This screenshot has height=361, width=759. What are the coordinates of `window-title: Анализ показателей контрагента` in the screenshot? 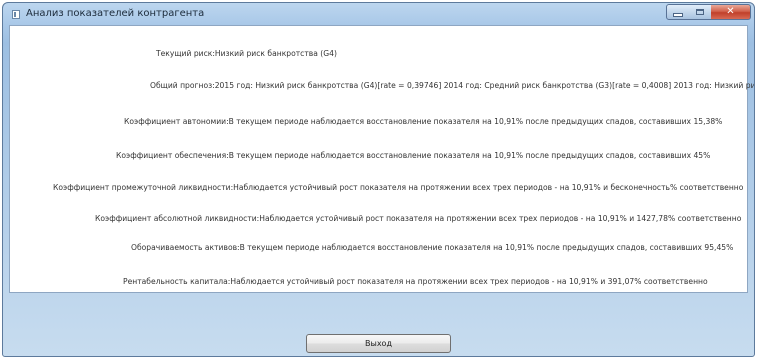 It's located at (115, 13).